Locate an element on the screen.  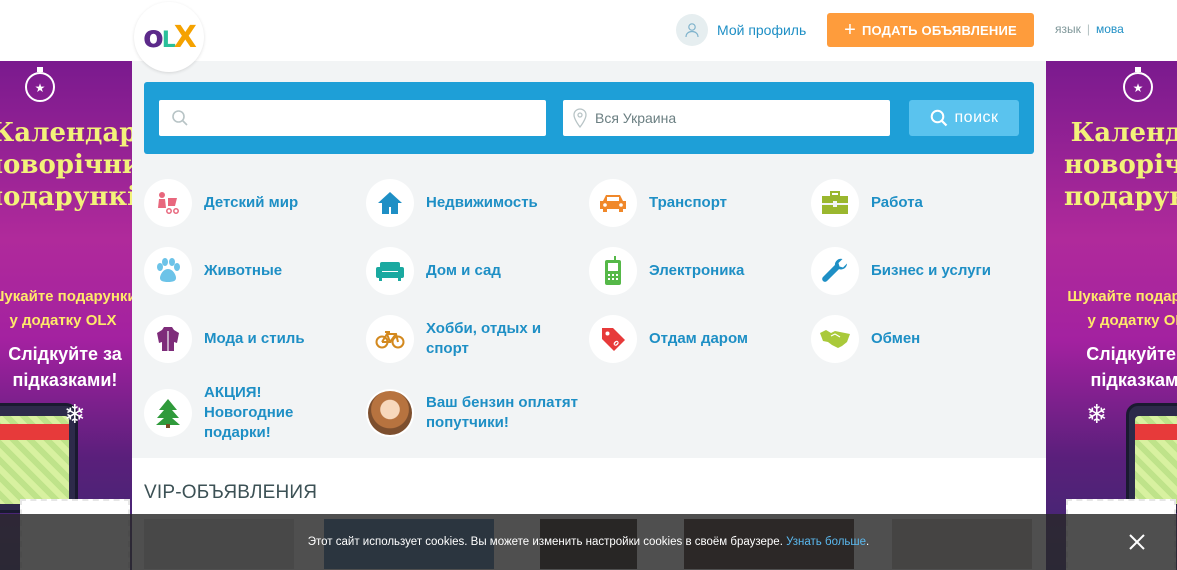
category-label: Хобби, отдых и спорт is located at coordinates (484, 338).